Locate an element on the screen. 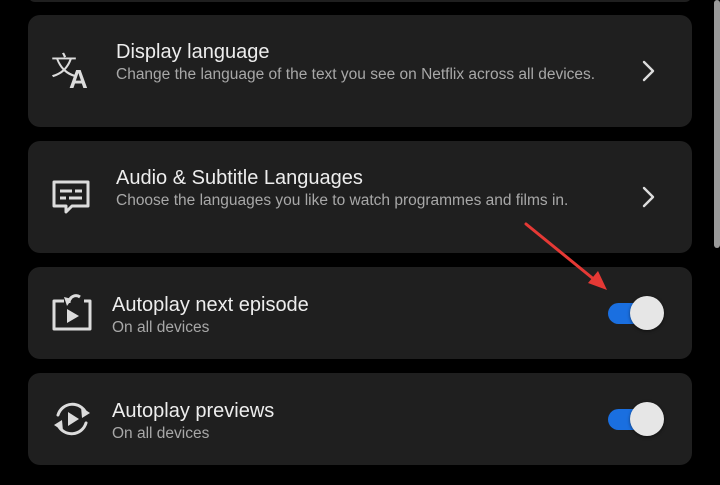 This screenshot has width=720, height=485. autoplay-previews-icon is located at coordinates (72, 419).